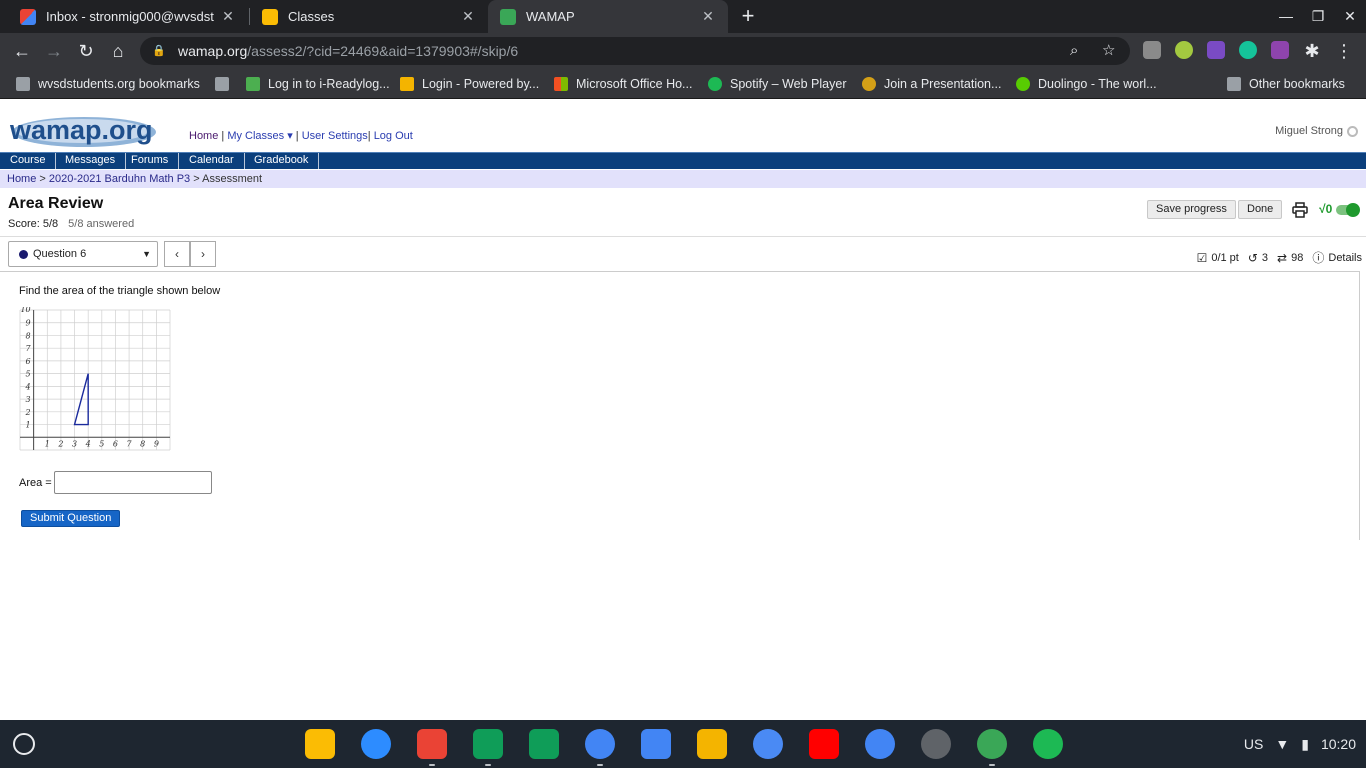 Image resolution: width=1366 pixels, height=768 pixels. I want to click on x-tick-label: 7, so click(130, 443).